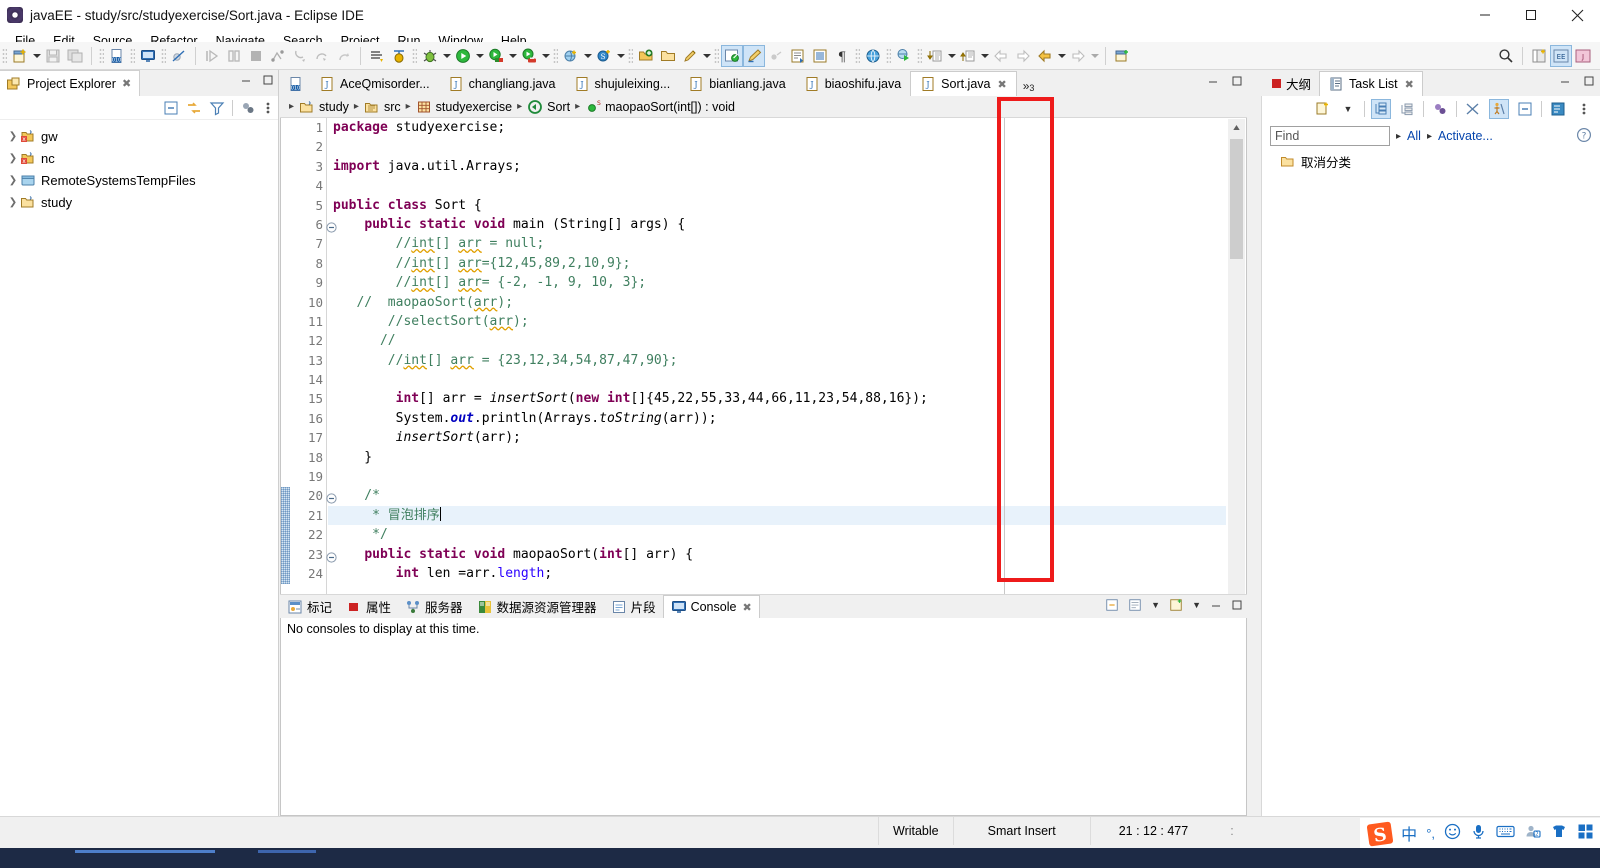 The image size is (1600, 868). What do you see at coordinates (777, 205) in the screenshot?
I see `code-line: public class Sort {` at bounding box center [777, 205].